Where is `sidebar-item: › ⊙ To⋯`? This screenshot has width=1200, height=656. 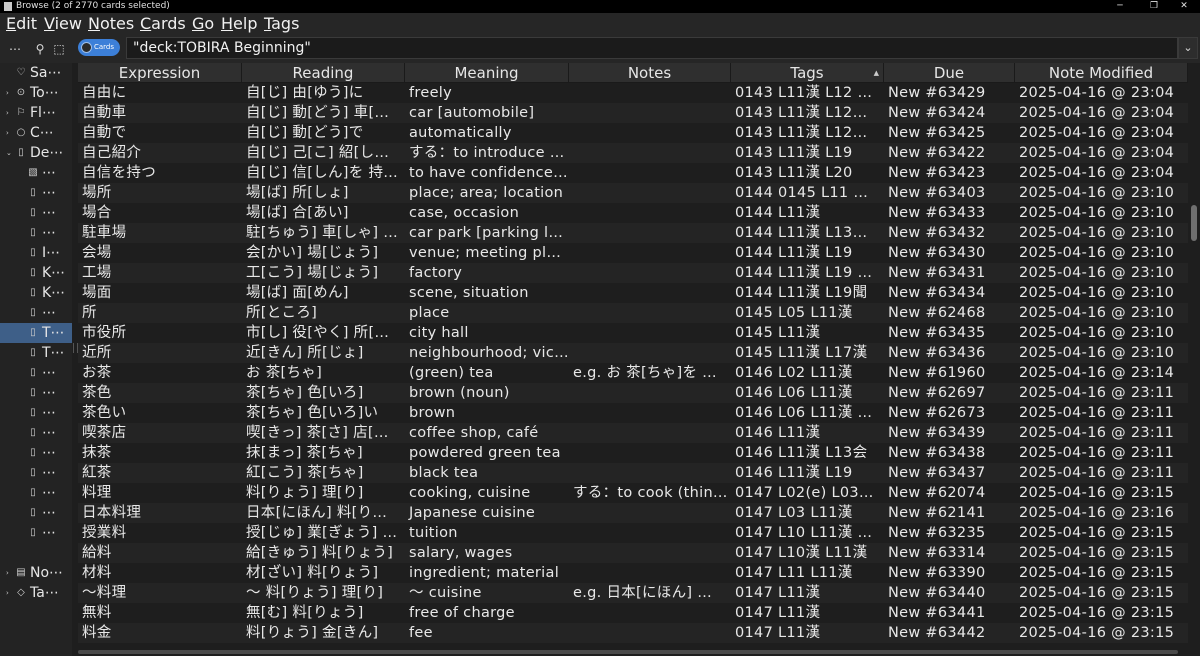 sidebar-item: › ⊙ To⋯ is located at coordinates (36, 93).